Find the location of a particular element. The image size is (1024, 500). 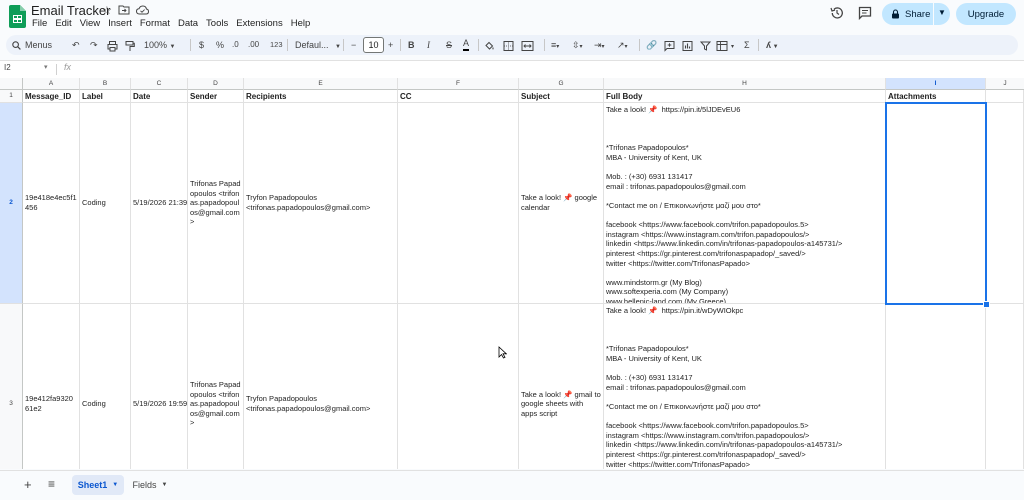

column-header-g: G is located at coordinates (561, 84).